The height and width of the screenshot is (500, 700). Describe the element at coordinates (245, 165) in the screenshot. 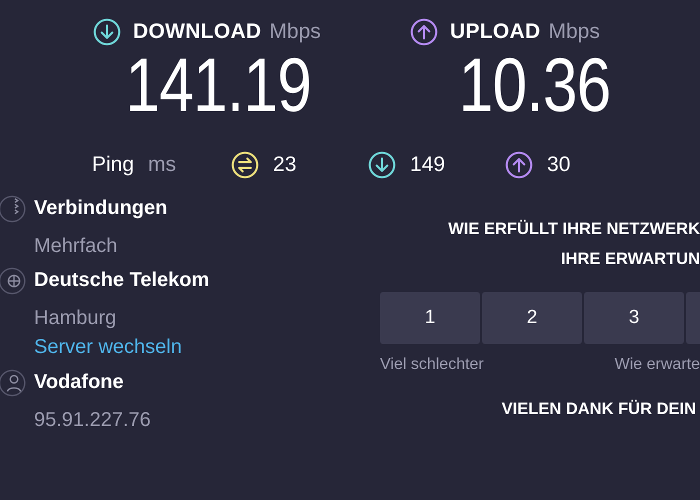

I see `two-arrows-icon` at that location.